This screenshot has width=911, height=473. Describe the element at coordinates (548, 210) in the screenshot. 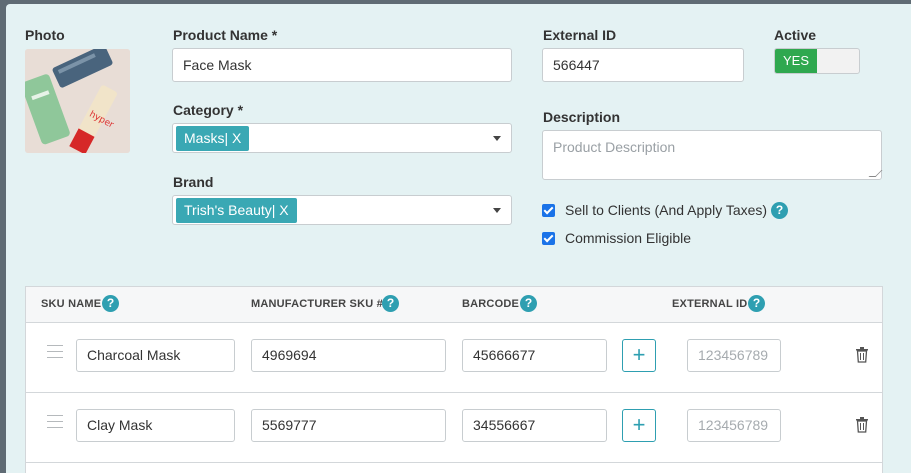

I see `sell-to-clients-checkbox` at that location.